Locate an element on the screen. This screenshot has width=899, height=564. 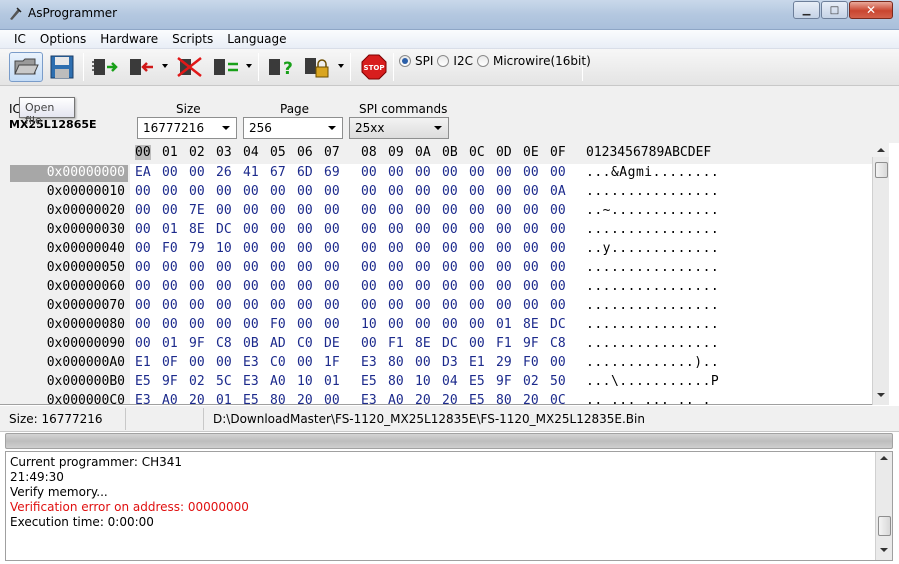
hex-byte-cell: E1 is located at coordinates (477, 362).